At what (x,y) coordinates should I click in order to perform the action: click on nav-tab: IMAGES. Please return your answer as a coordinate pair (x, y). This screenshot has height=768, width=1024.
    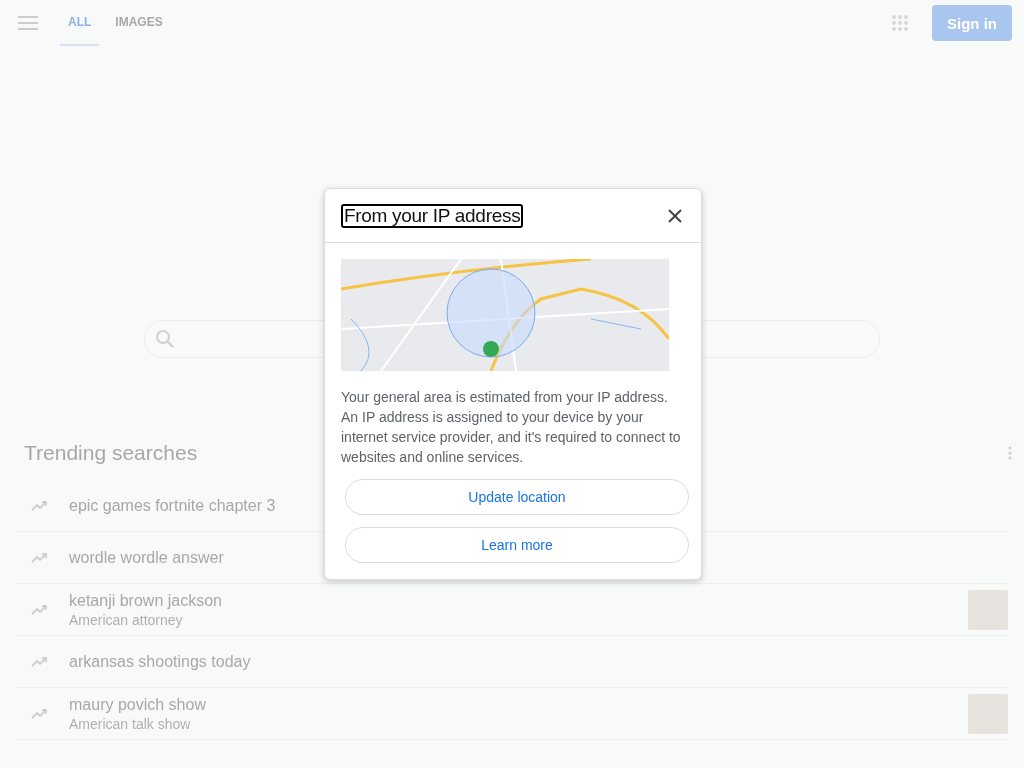
    Looking at the image, I should click on (139, 23).